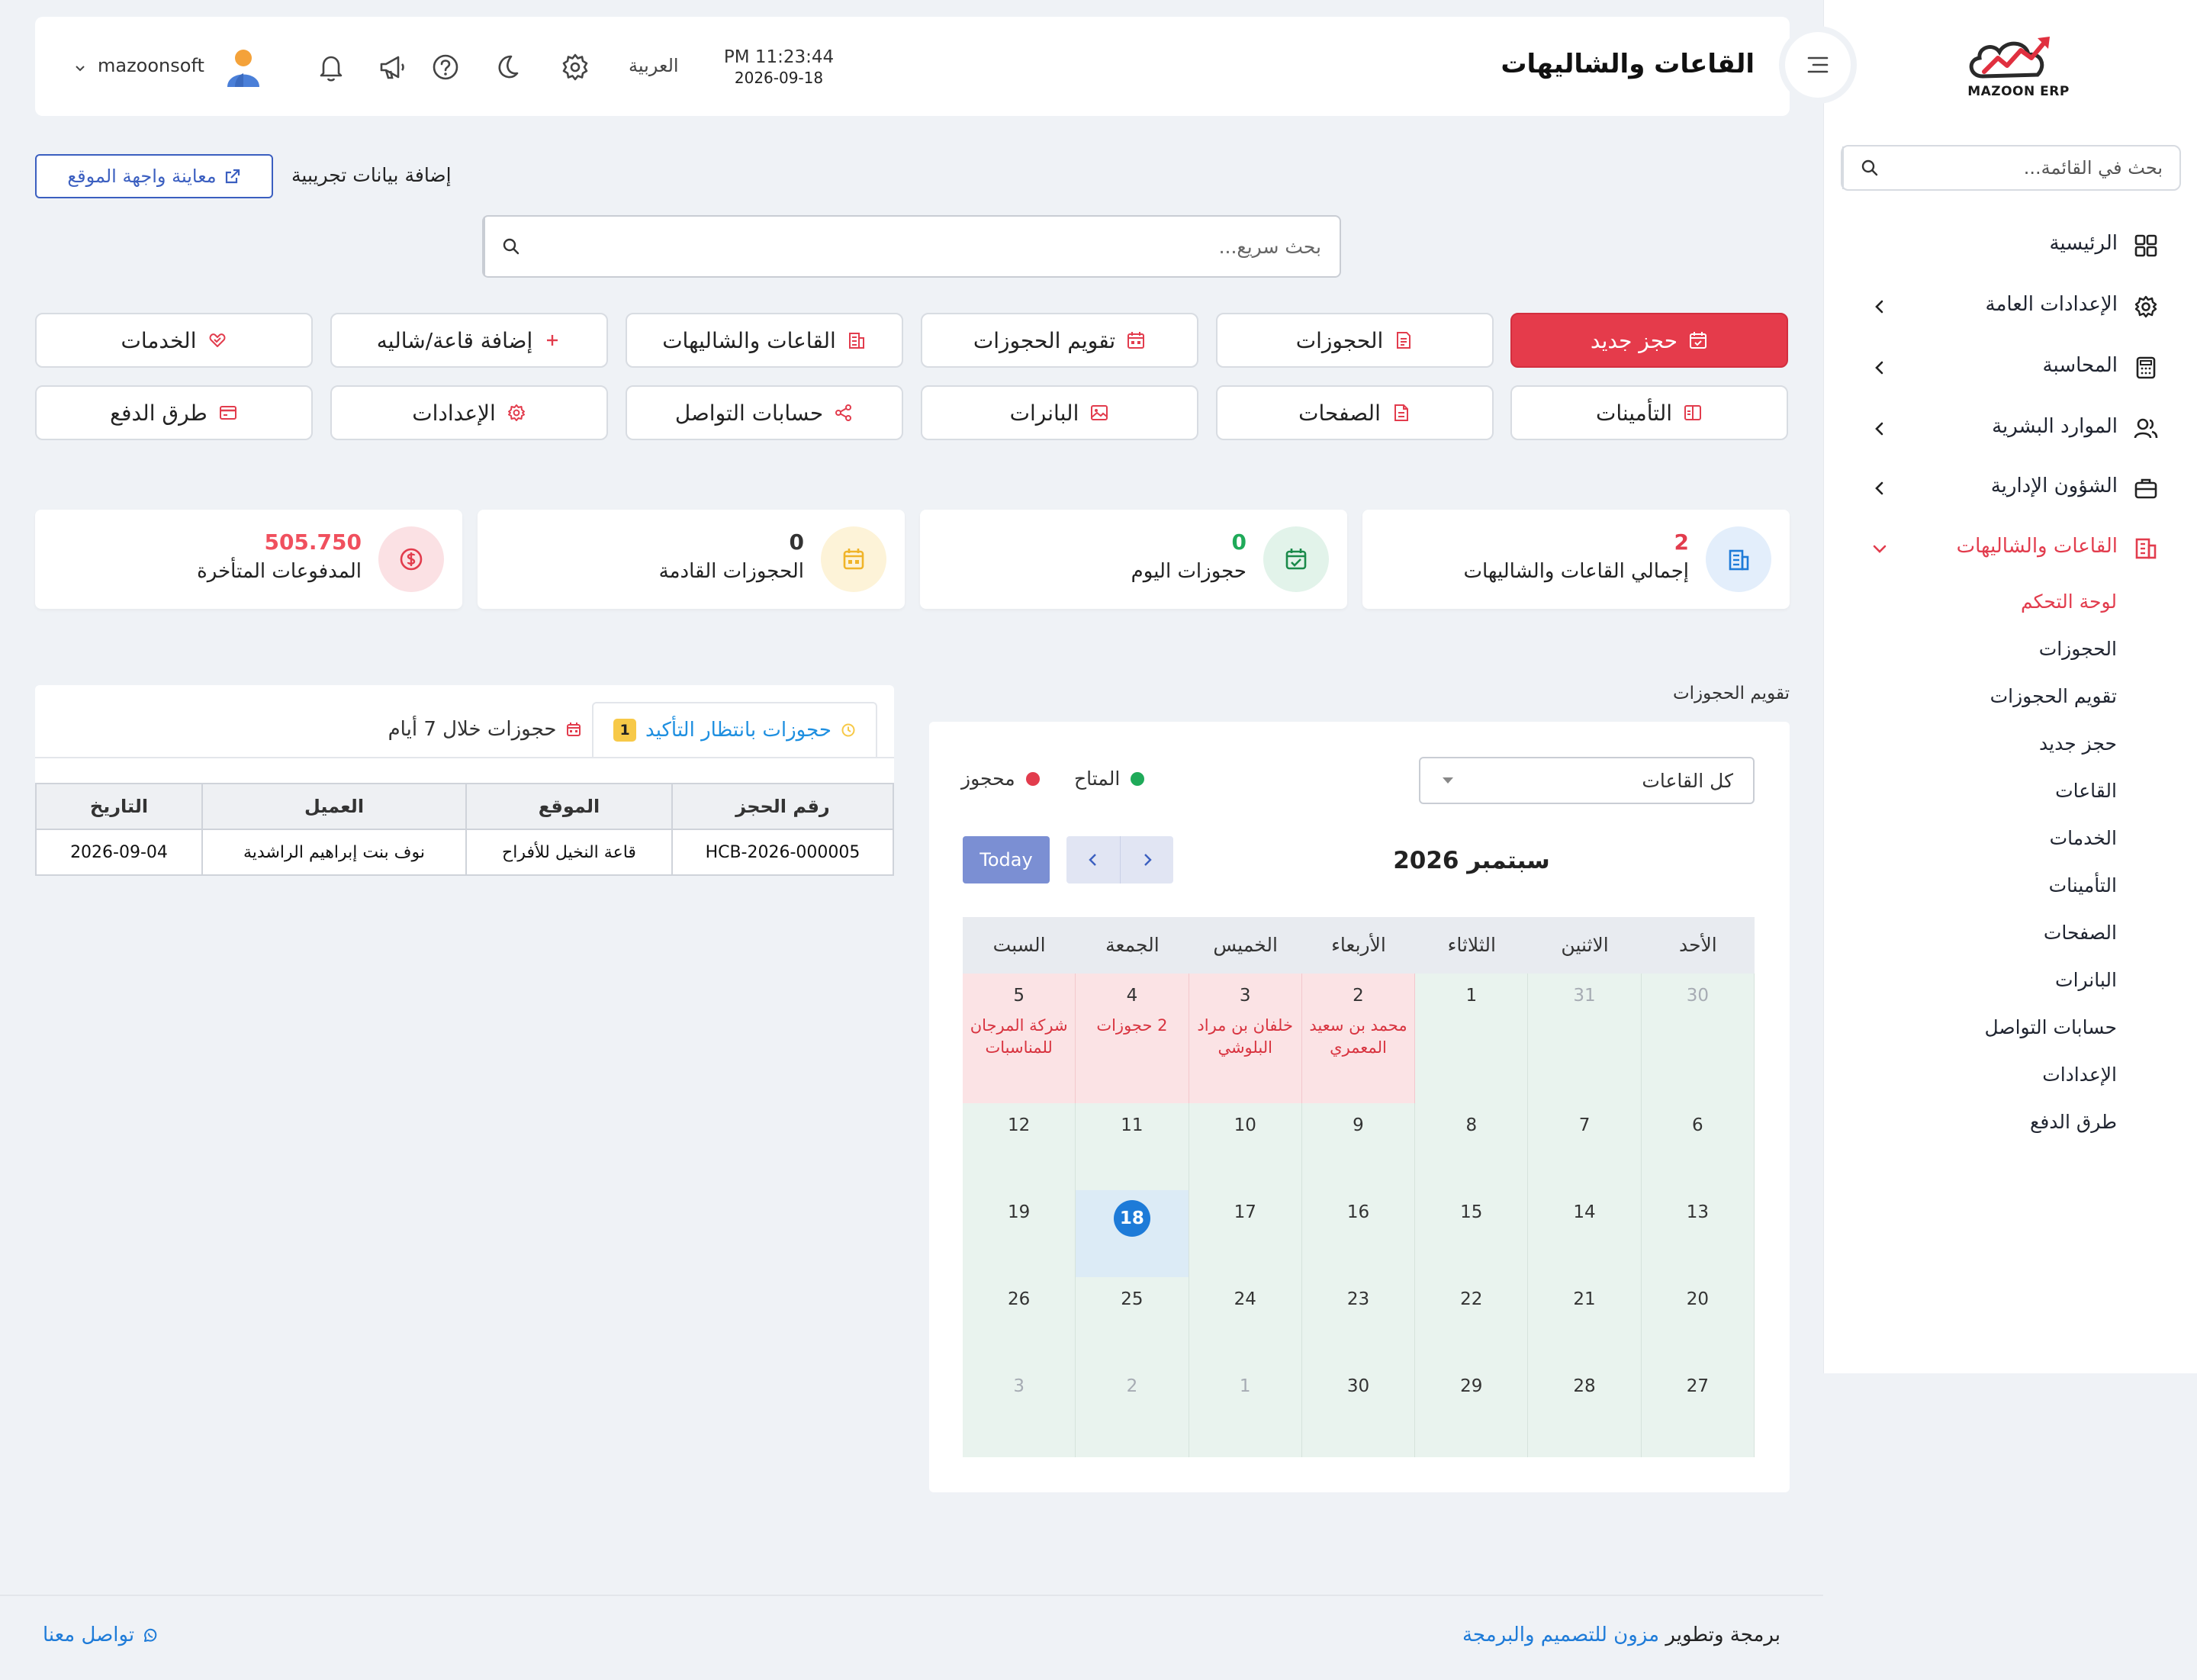  What do you see at coordinates (1132, 1026) in the screenshot?
I see `calendar-event: 2 حجوزات` at bounding box center [1132, 1026].